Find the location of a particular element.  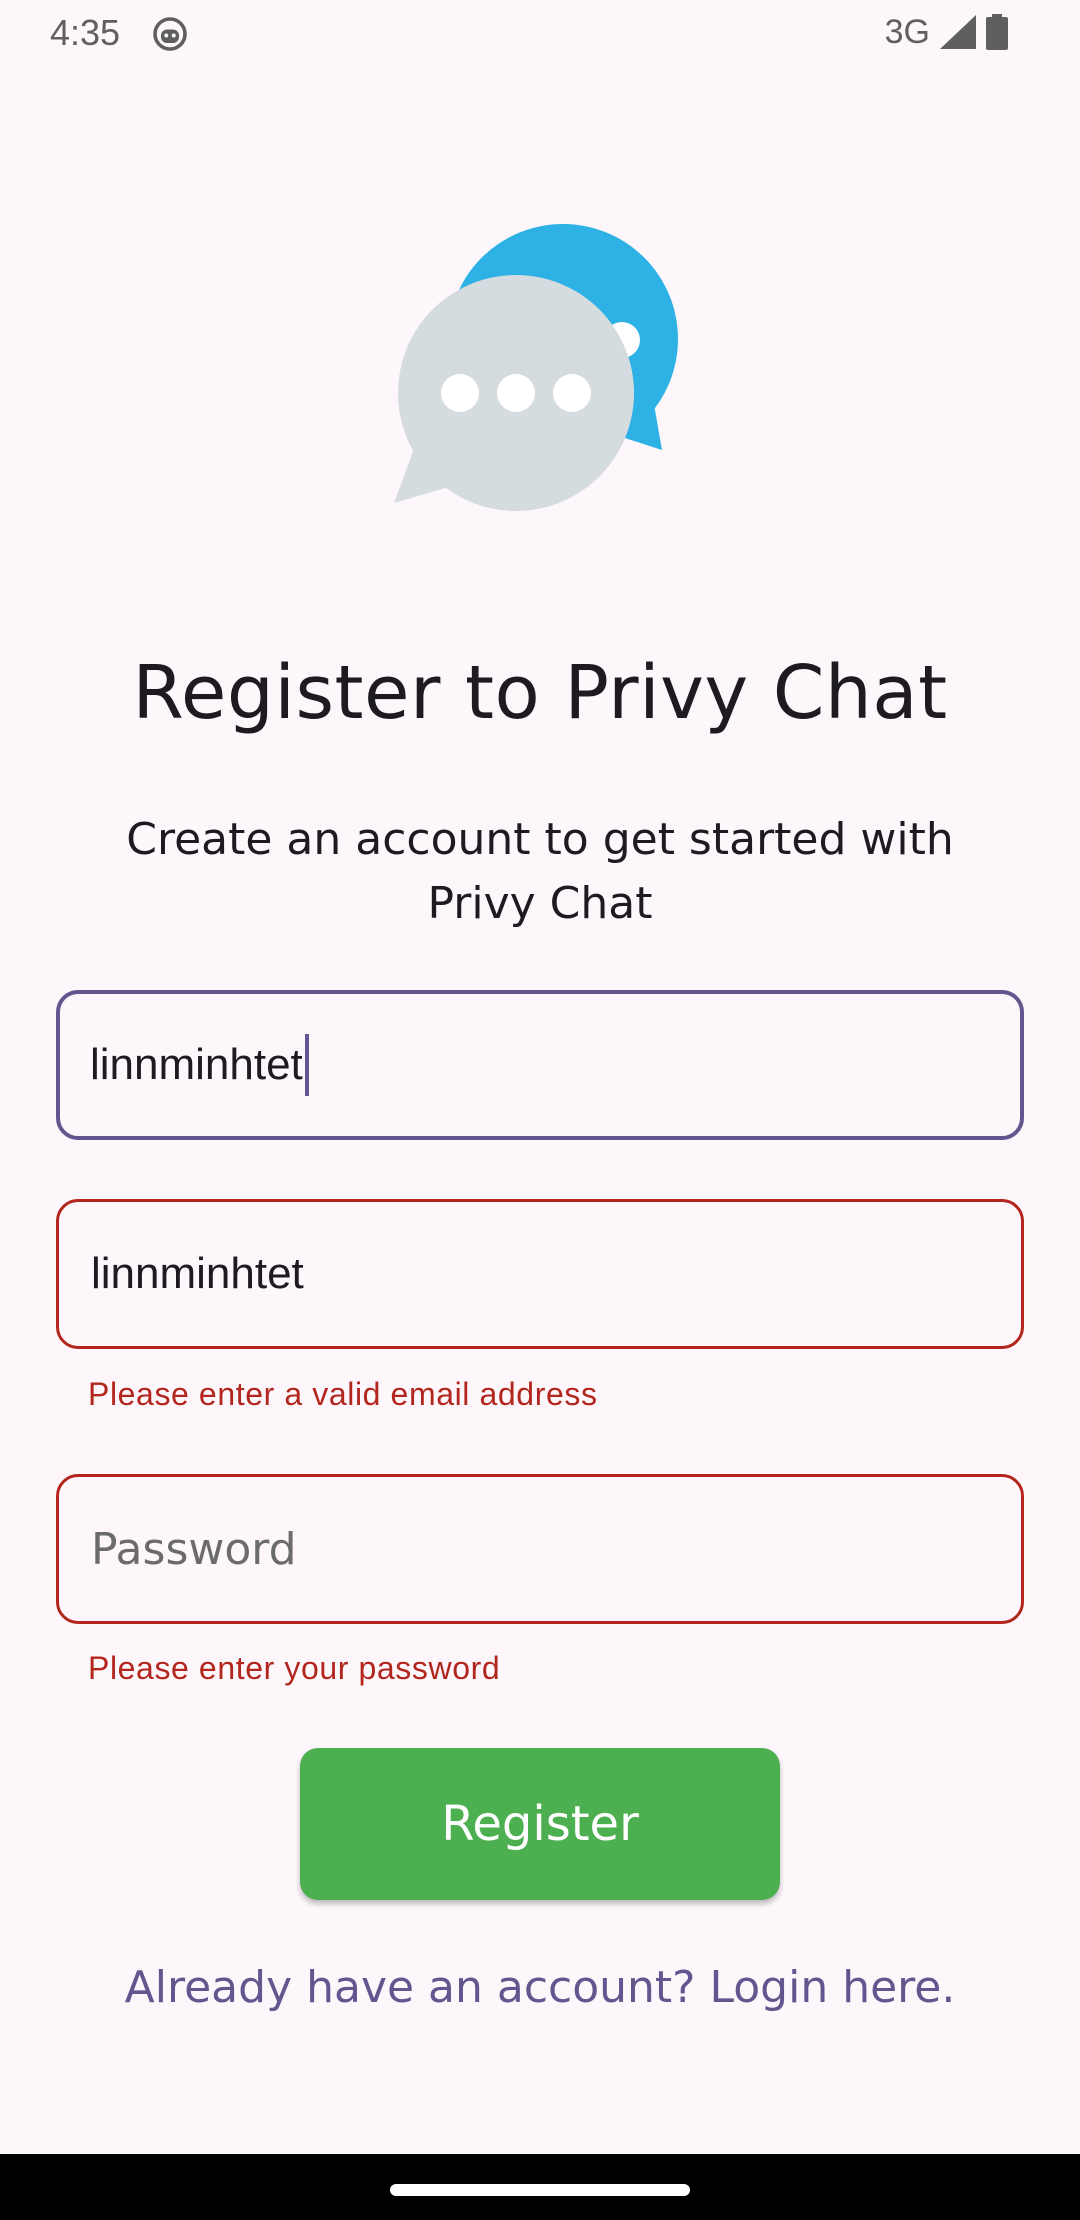

chat-bubbles-icon is located at coordinates (536, 367).